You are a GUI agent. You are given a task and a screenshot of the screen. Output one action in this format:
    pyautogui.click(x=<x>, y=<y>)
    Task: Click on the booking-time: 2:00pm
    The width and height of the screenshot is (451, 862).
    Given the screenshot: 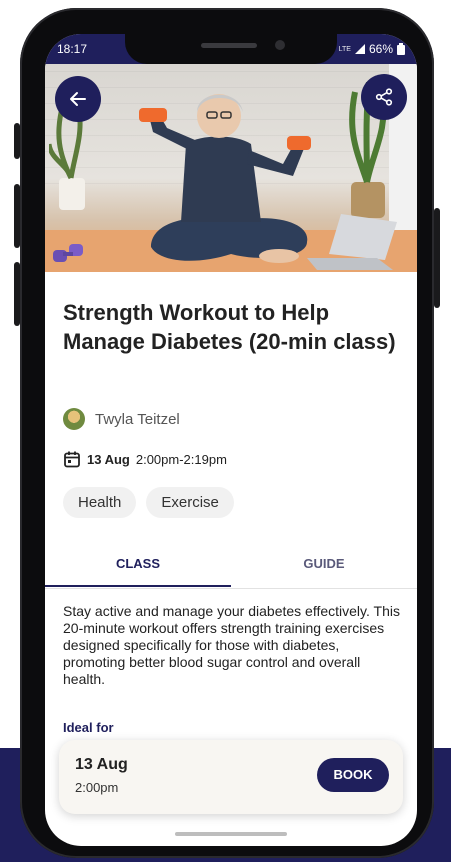 What is the action you would take?
    pyautogui.click(x=97, y=787)
    